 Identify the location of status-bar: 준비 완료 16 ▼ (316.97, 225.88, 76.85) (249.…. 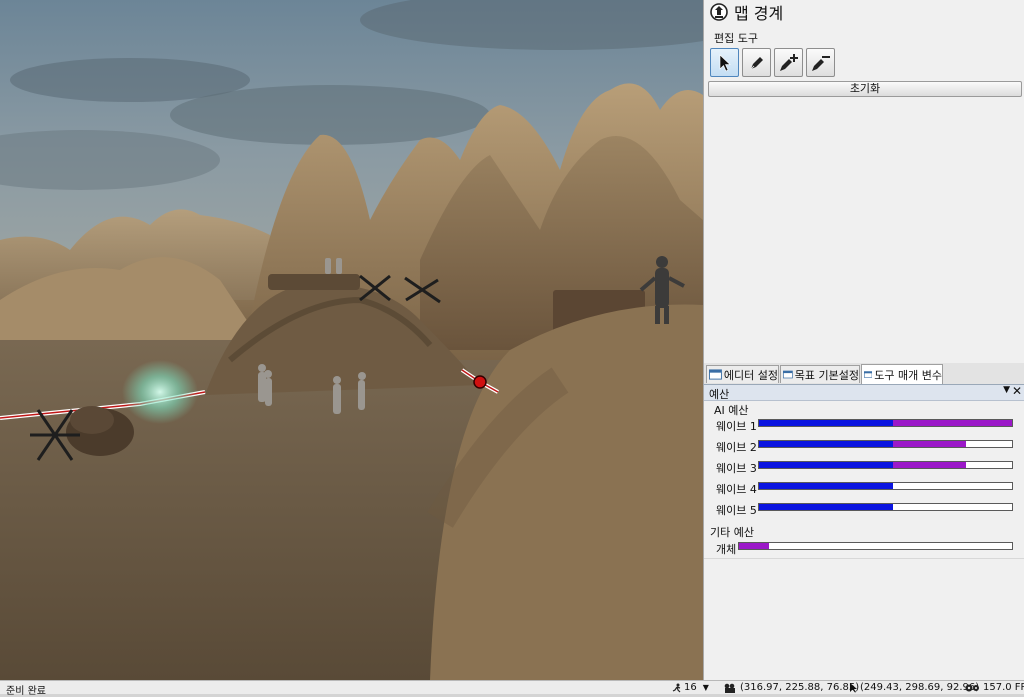
(512, 688).